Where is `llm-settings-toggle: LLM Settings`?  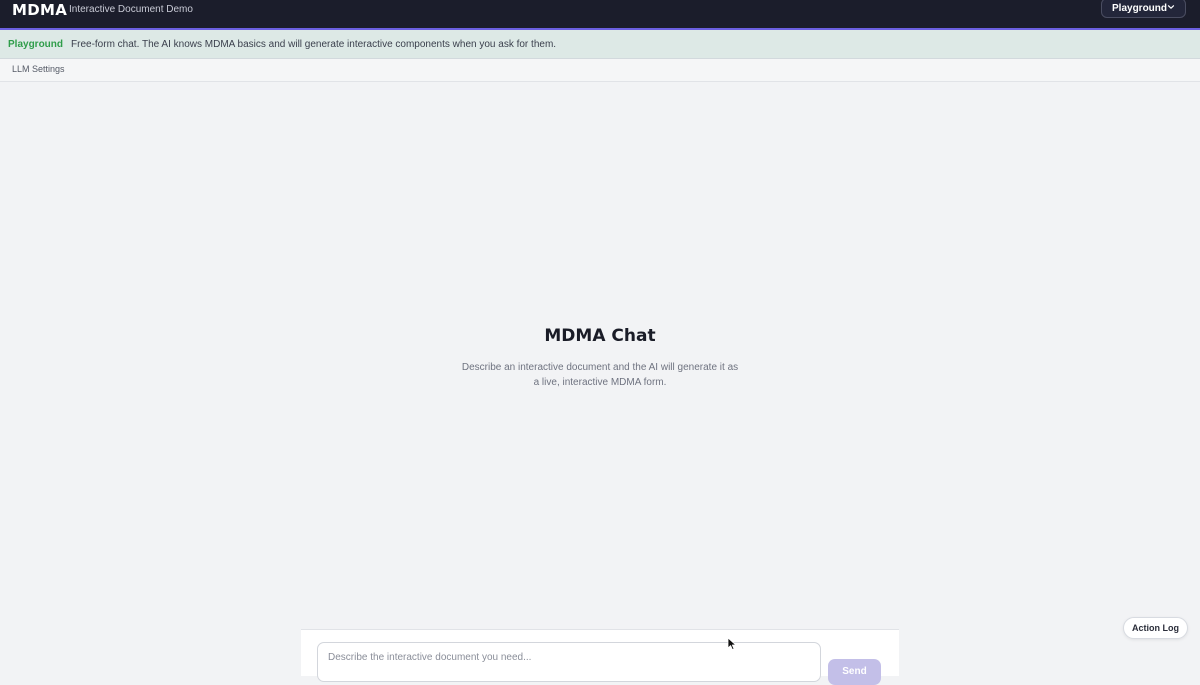
llm-settings-toggle: LLM Settings is located at coordinates (38, 69).